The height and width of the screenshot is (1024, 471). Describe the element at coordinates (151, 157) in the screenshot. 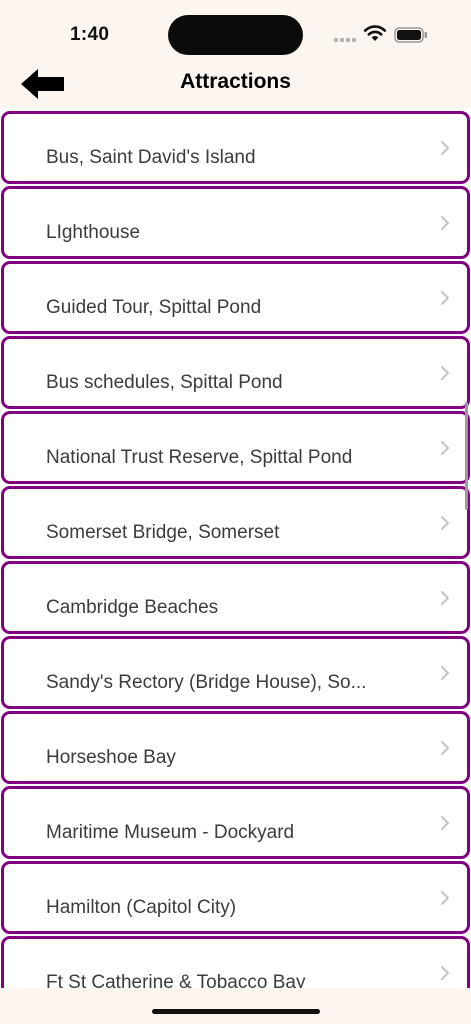

I see `list-item-label: Bus, Saint David's Island` at that location.